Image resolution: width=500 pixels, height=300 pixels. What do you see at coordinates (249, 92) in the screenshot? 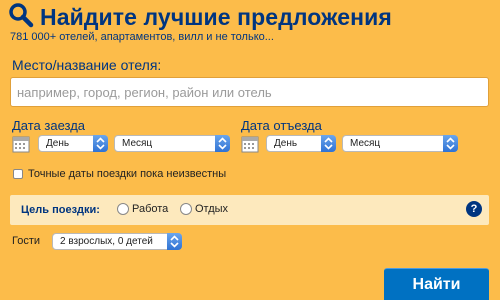
I see `destination-input` at bounding box center [249, 92].